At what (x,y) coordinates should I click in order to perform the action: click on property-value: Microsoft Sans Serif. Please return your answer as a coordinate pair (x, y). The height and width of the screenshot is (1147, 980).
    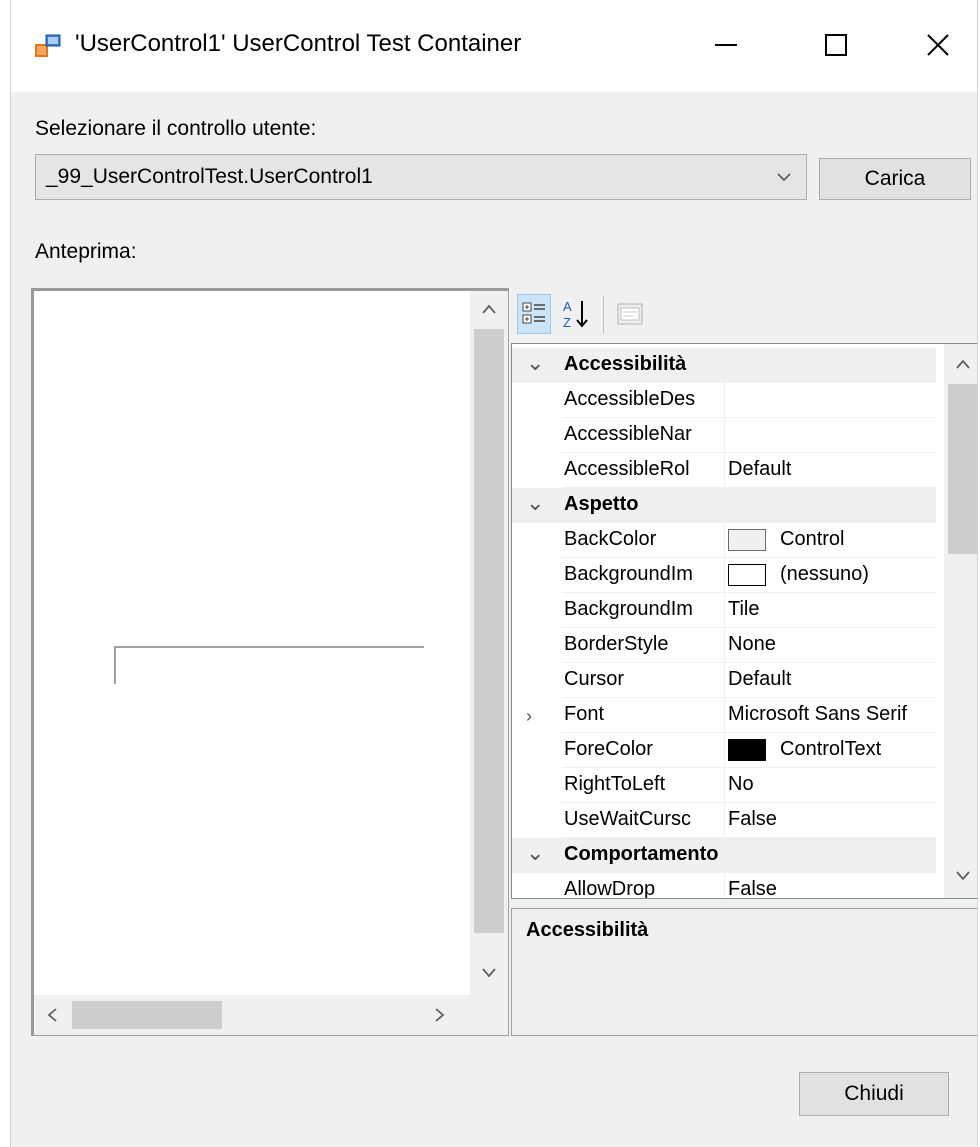
    Looking at the image, I should click on (832, 714).